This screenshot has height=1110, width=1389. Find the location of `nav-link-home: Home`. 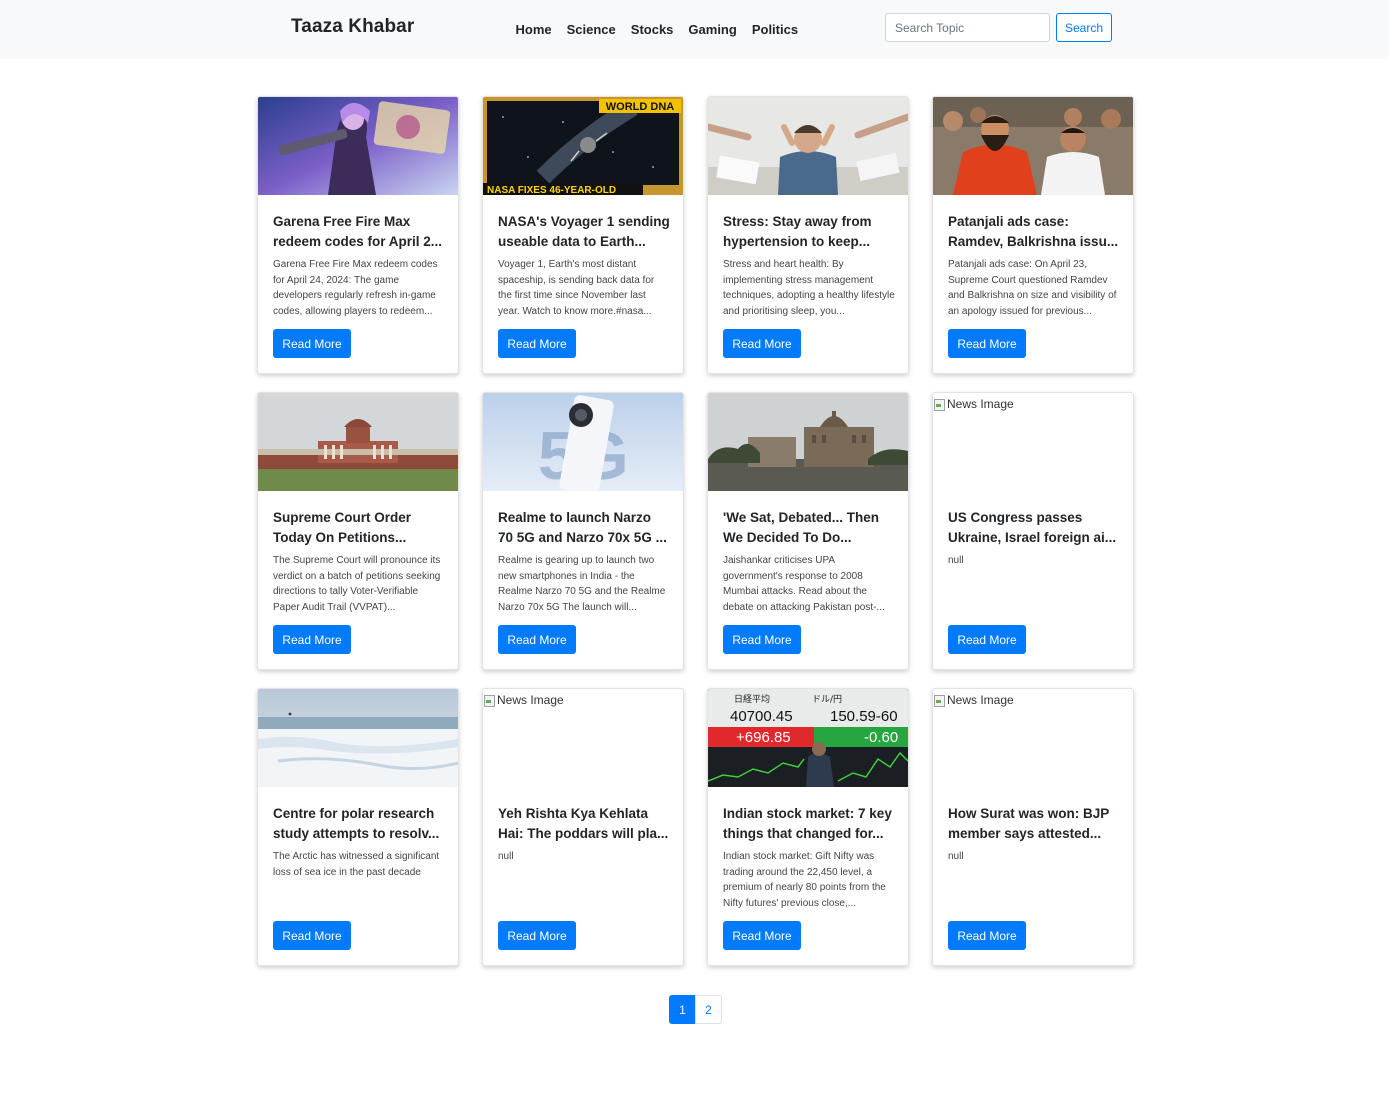

nav-link-home: Home is located at coordinates (533, 29).